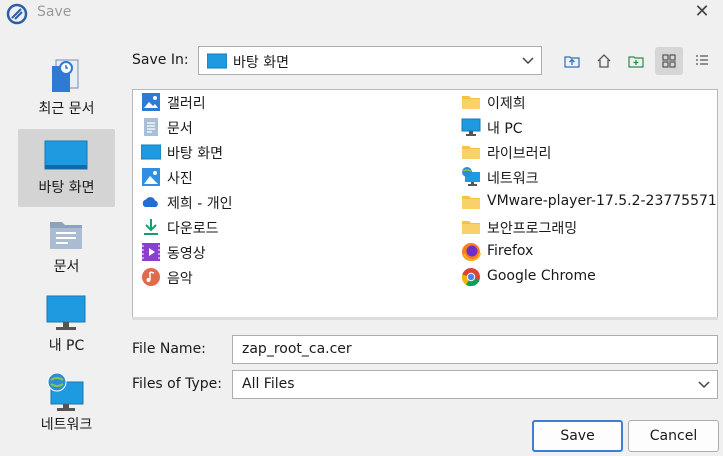  Describe the element at coordinates (425, 318) in the screenshot. I see `horizontal-scrollbar` at that location.